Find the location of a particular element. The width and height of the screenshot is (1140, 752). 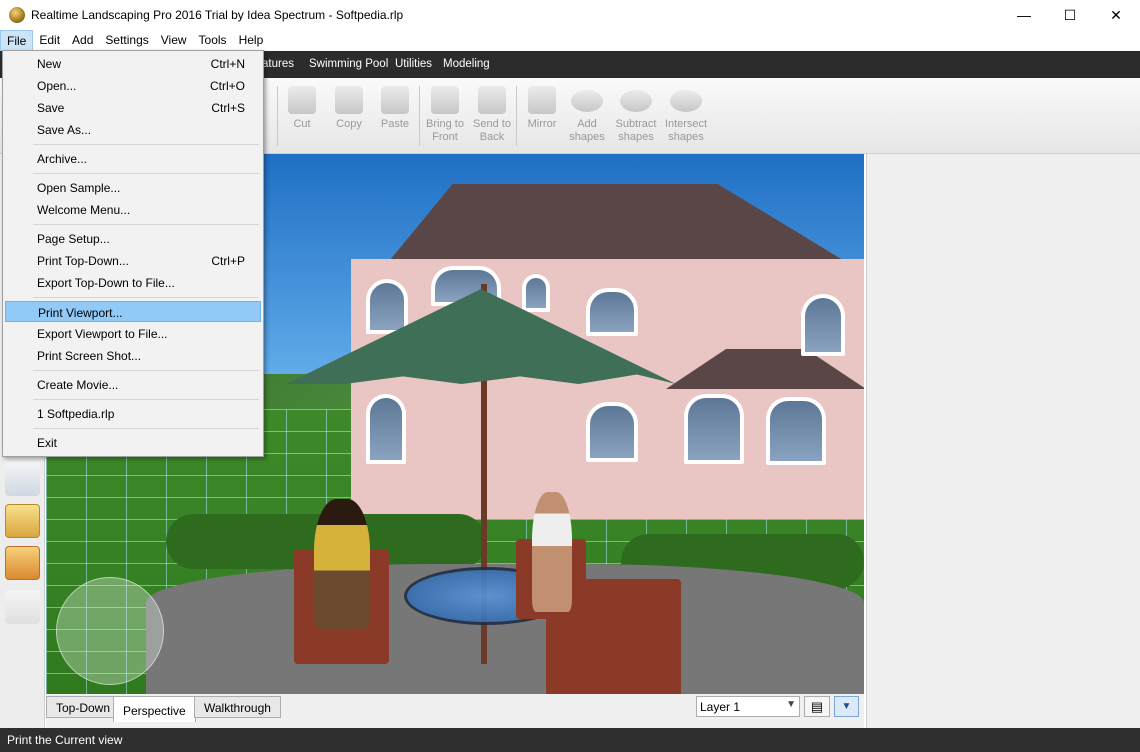

layers-icon: ▤ is located at coordinates (817, 706).